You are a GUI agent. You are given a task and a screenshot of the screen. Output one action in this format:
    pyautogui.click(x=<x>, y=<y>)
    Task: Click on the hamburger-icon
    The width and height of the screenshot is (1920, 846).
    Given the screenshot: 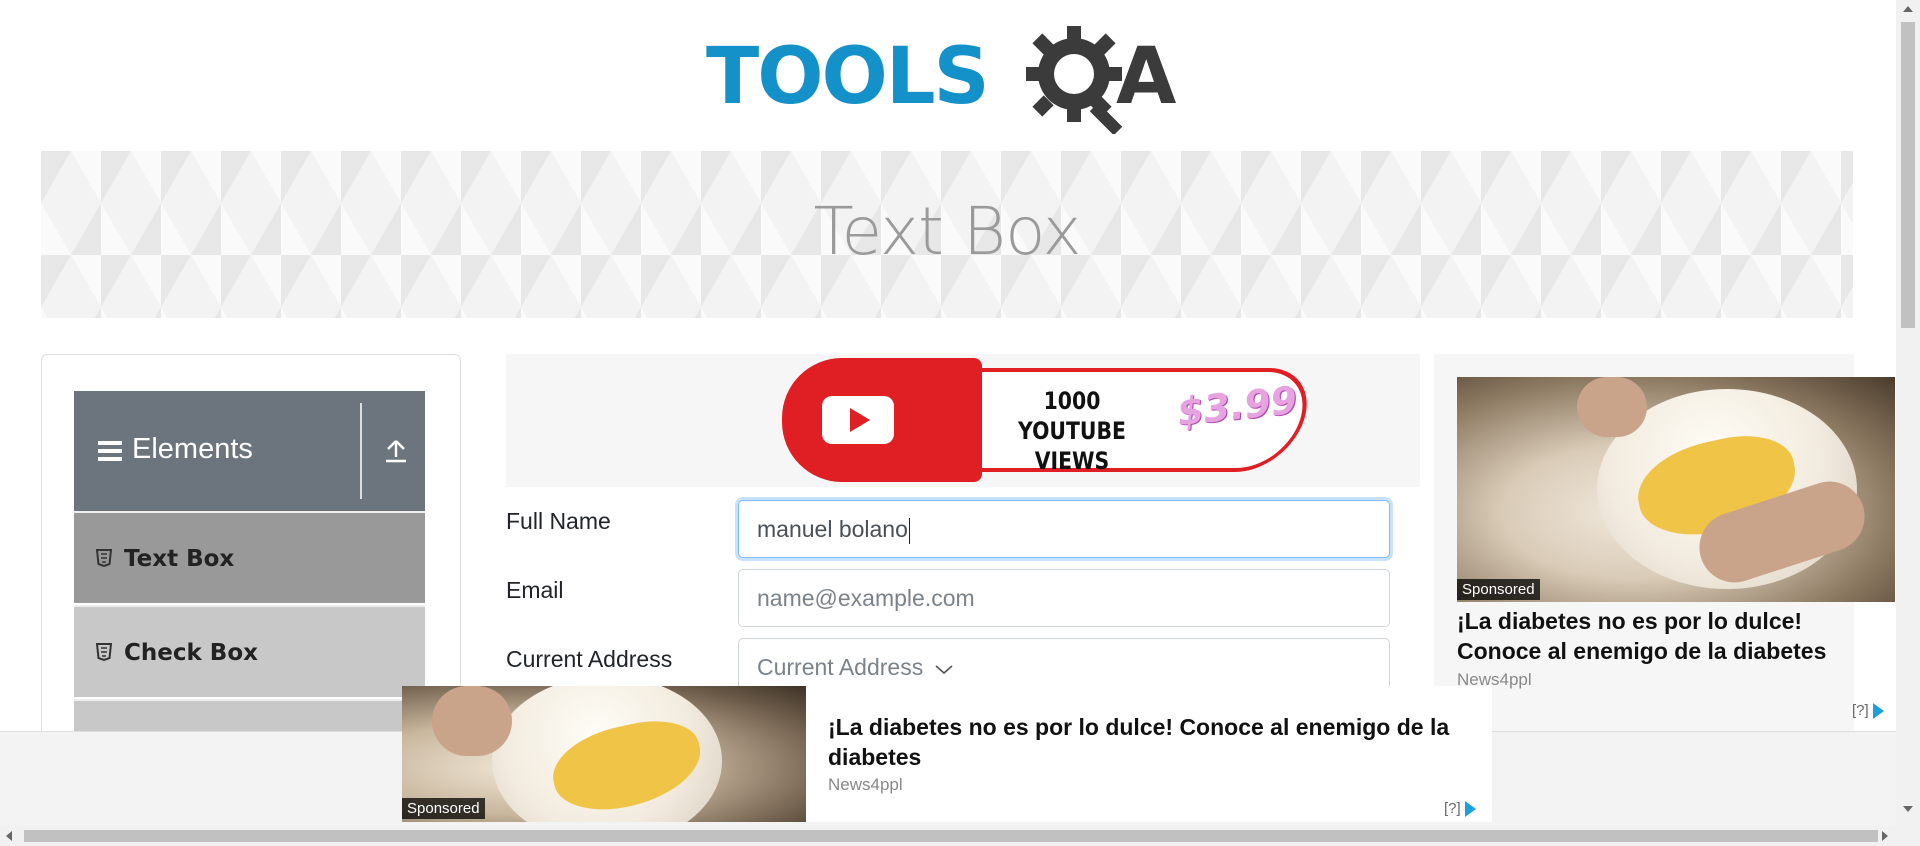 What is the action you would take?
    pyautogui.click(x=110, y=451)
    